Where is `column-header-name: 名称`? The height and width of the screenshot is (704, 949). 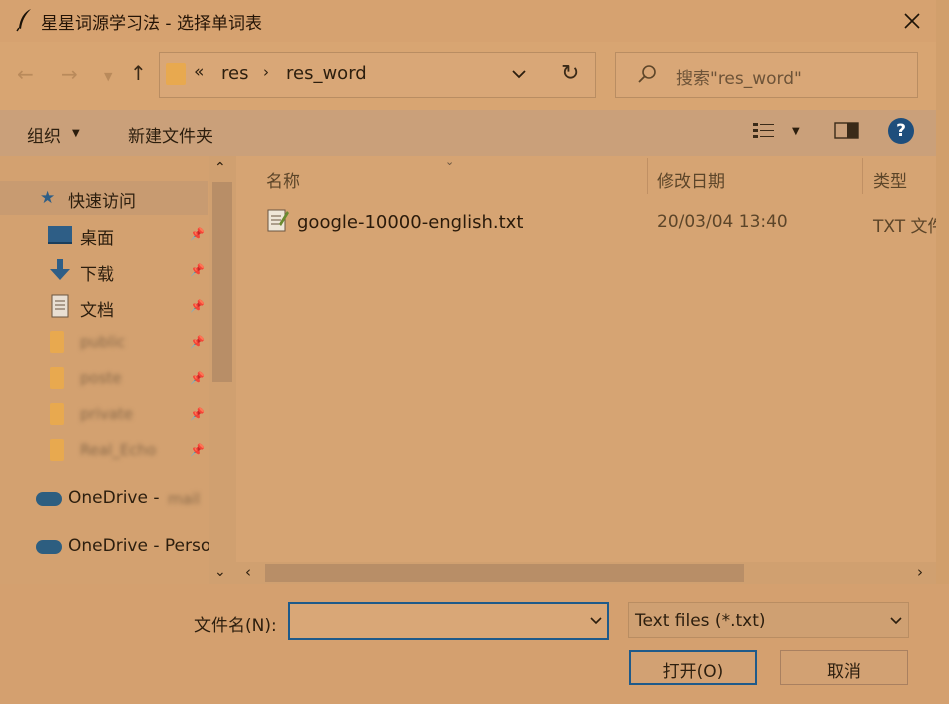
column-header-name: 名称 is located at coordinates (283, 179).